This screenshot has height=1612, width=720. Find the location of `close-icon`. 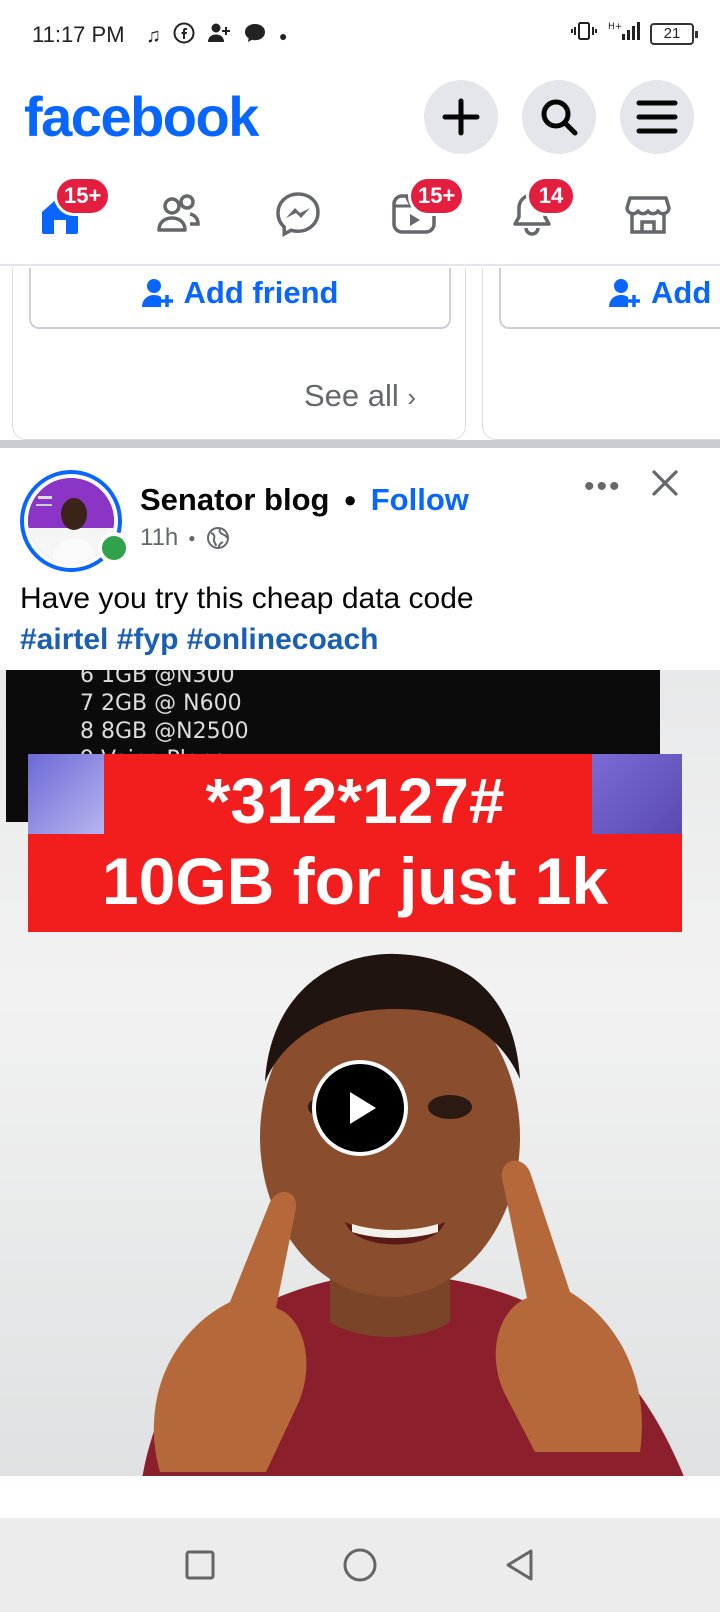

close-icon is located at coordinates (665, 483).